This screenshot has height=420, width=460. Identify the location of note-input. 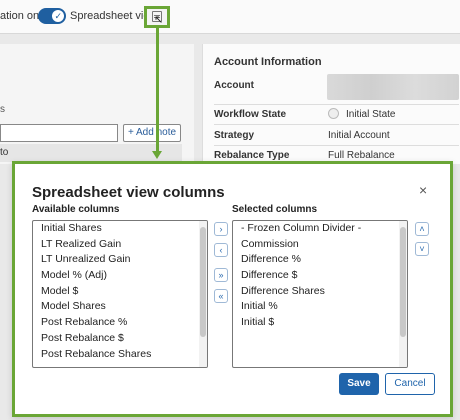
(59, 133).